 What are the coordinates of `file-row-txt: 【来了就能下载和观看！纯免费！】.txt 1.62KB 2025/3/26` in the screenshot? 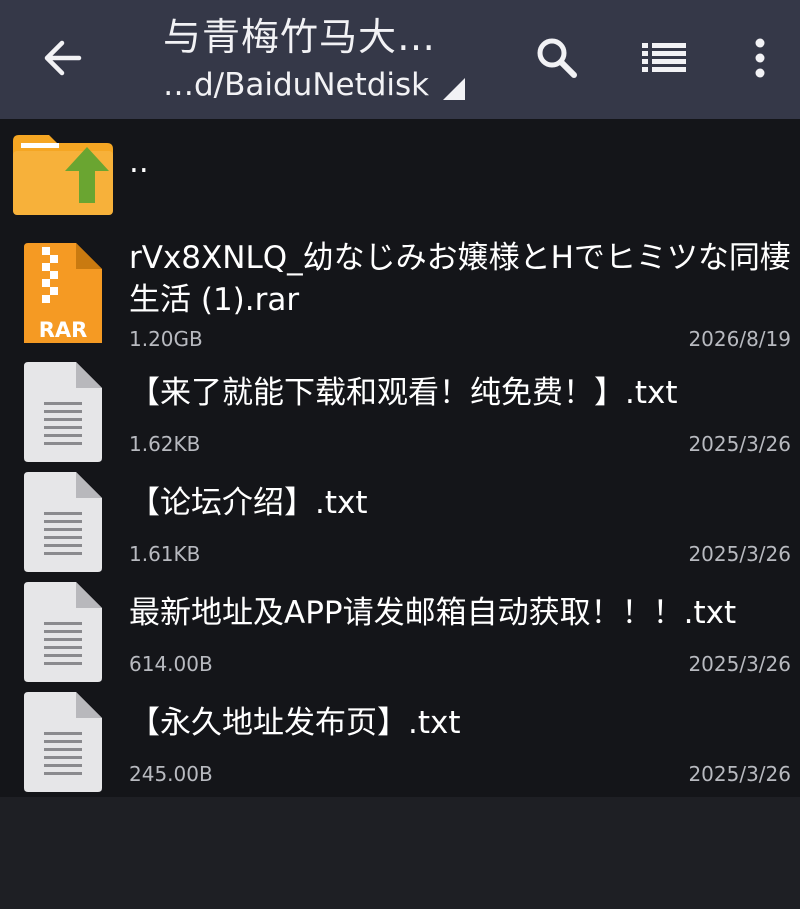 It's located at (400, 413).